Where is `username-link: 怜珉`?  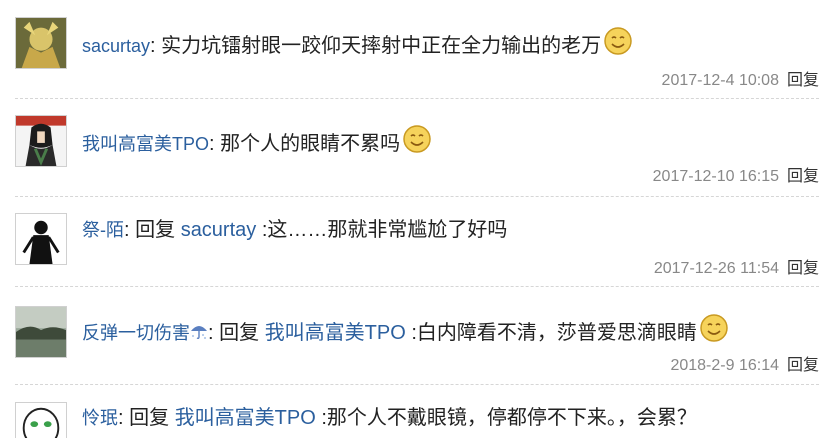 username-link: 怜珉 is located at coordinates (100, 418).